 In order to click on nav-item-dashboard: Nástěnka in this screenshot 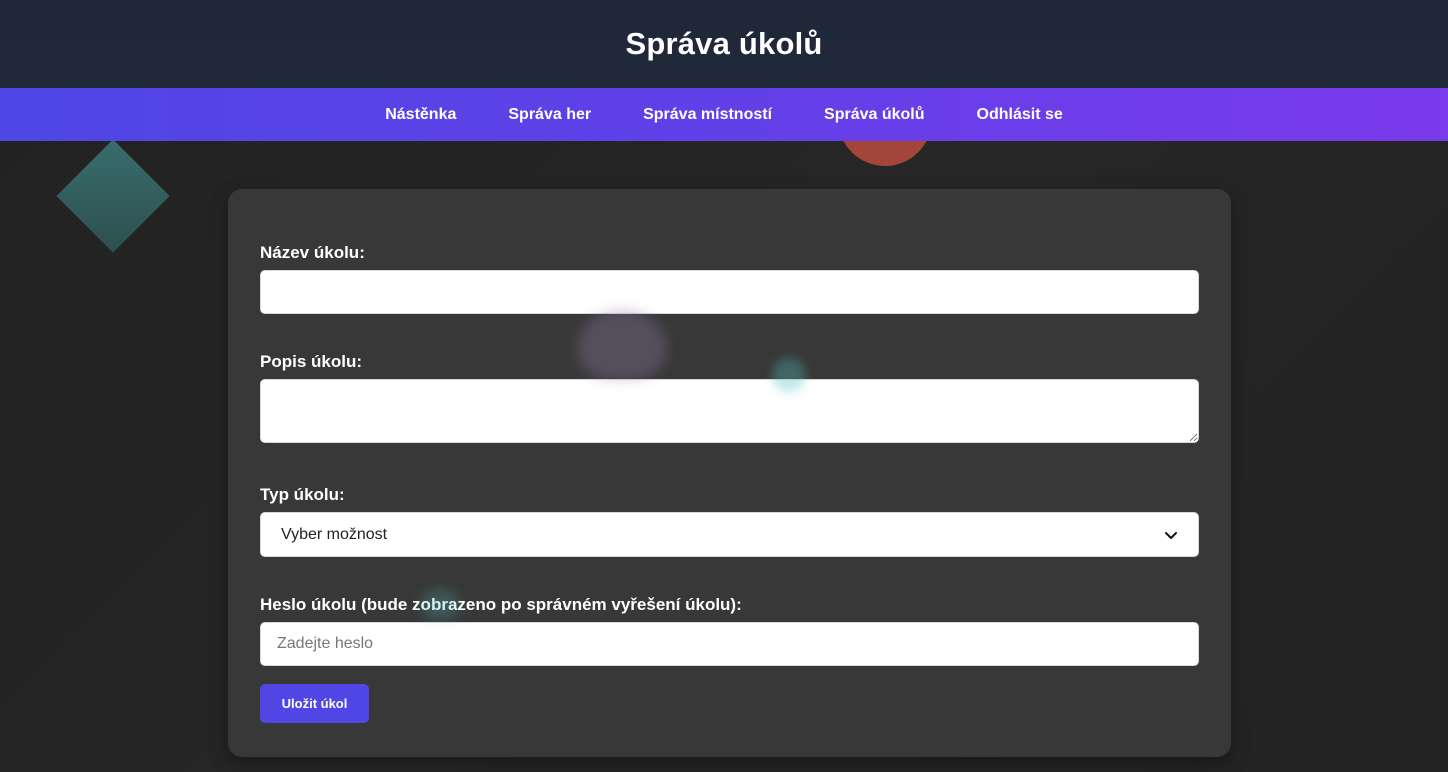, I will do `click(420, 115)`.